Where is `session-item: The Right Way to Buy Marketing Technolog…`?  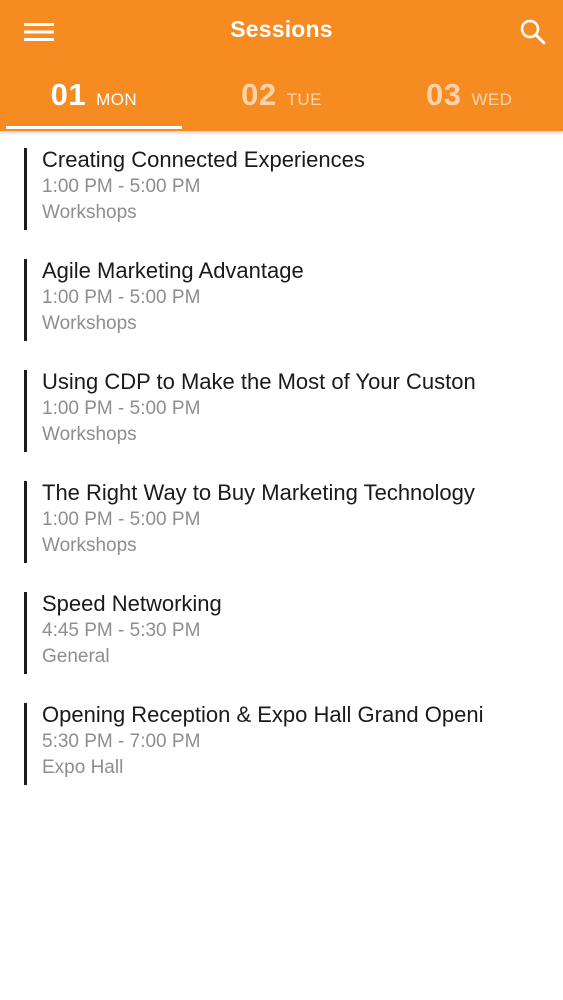
session-item: The Right Way to Buy Marketing Technolog… is located at coordinates (293, 522).